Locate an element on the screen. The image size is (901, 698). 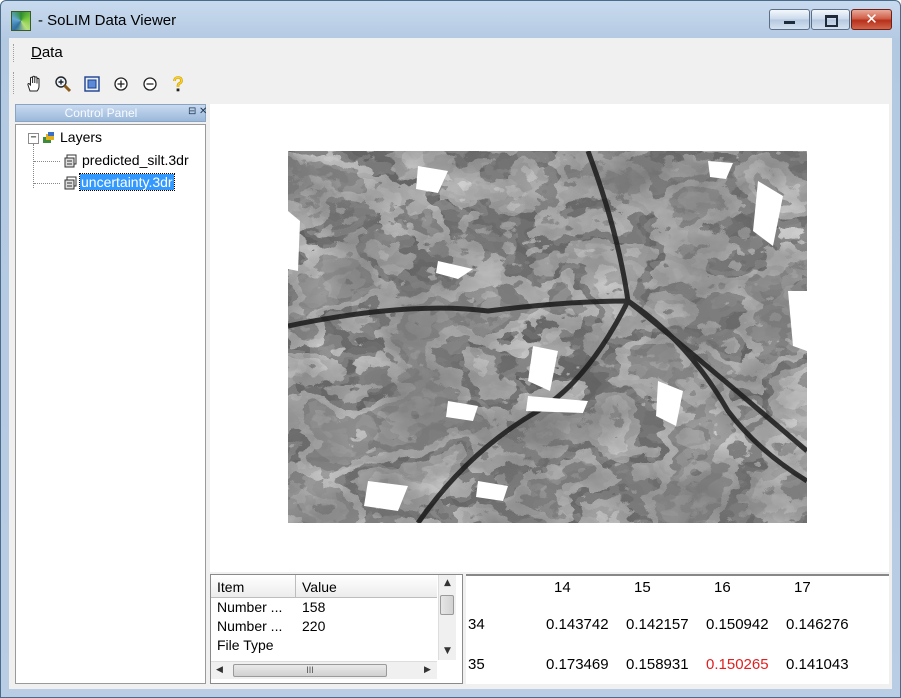
grid-row-header: 34 is located at coordinates (476, 624).